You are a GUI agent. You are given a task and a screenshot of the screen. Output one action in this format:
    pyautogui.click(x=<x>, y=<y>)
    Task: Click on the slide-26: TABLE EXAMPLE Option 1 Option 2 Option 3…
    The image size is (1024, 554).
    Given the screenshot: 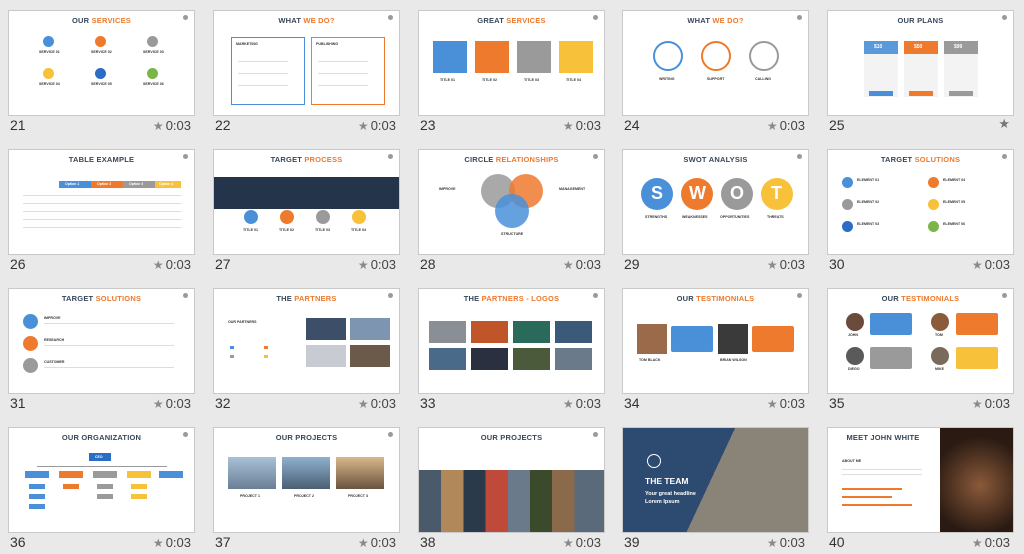 What is the action you would take?
    pyautogui.click(x=101, y=212)
    